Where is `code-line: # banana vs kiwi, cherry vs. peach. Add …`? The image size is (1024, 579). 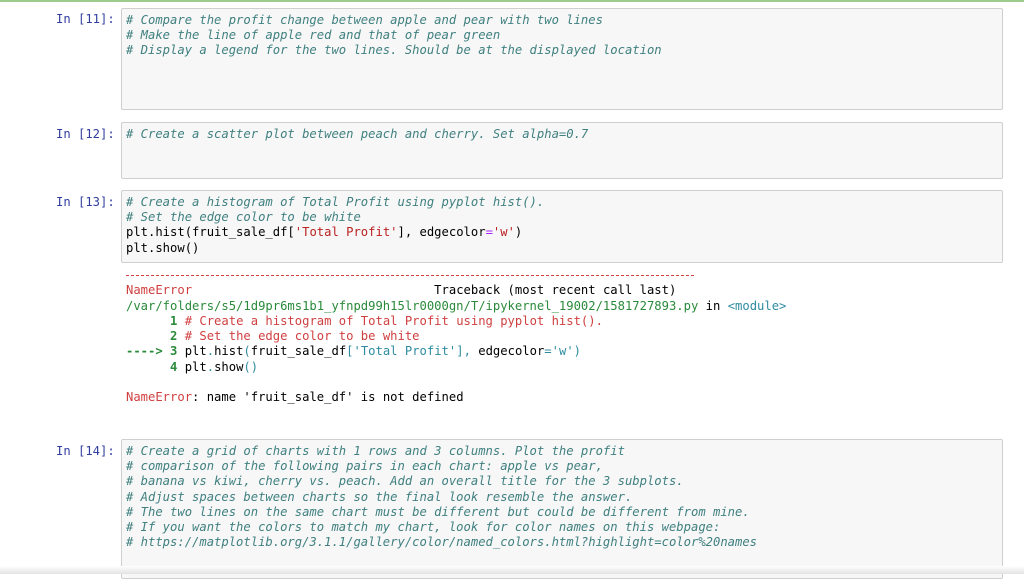 code-line: # banana vs kiwi, cherry vs. peach. Add … is located at coordinates (564, 481).